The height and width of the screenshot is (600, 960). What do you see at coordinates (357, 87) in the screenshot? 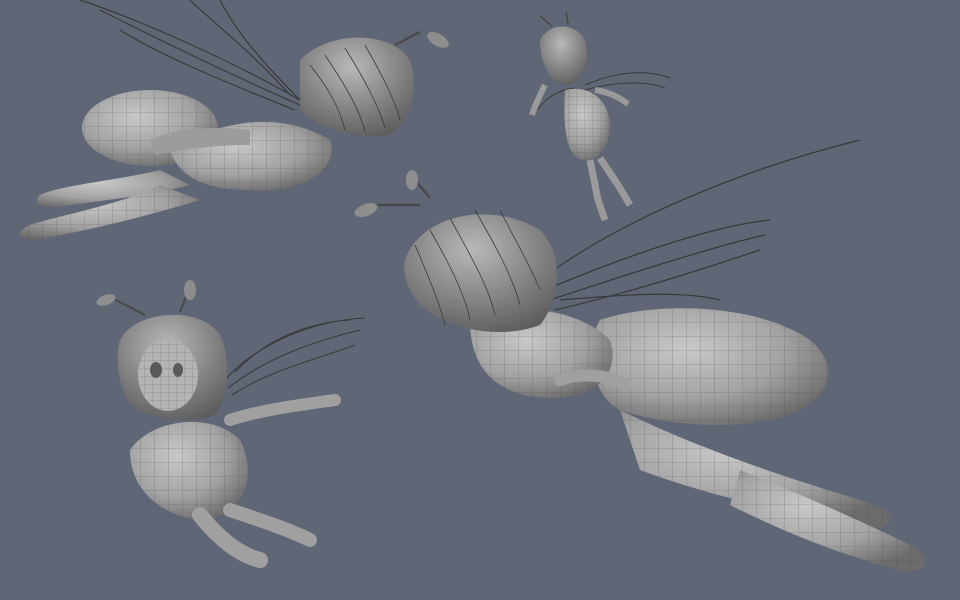
I see `hair` at bounding box center [357, 87].